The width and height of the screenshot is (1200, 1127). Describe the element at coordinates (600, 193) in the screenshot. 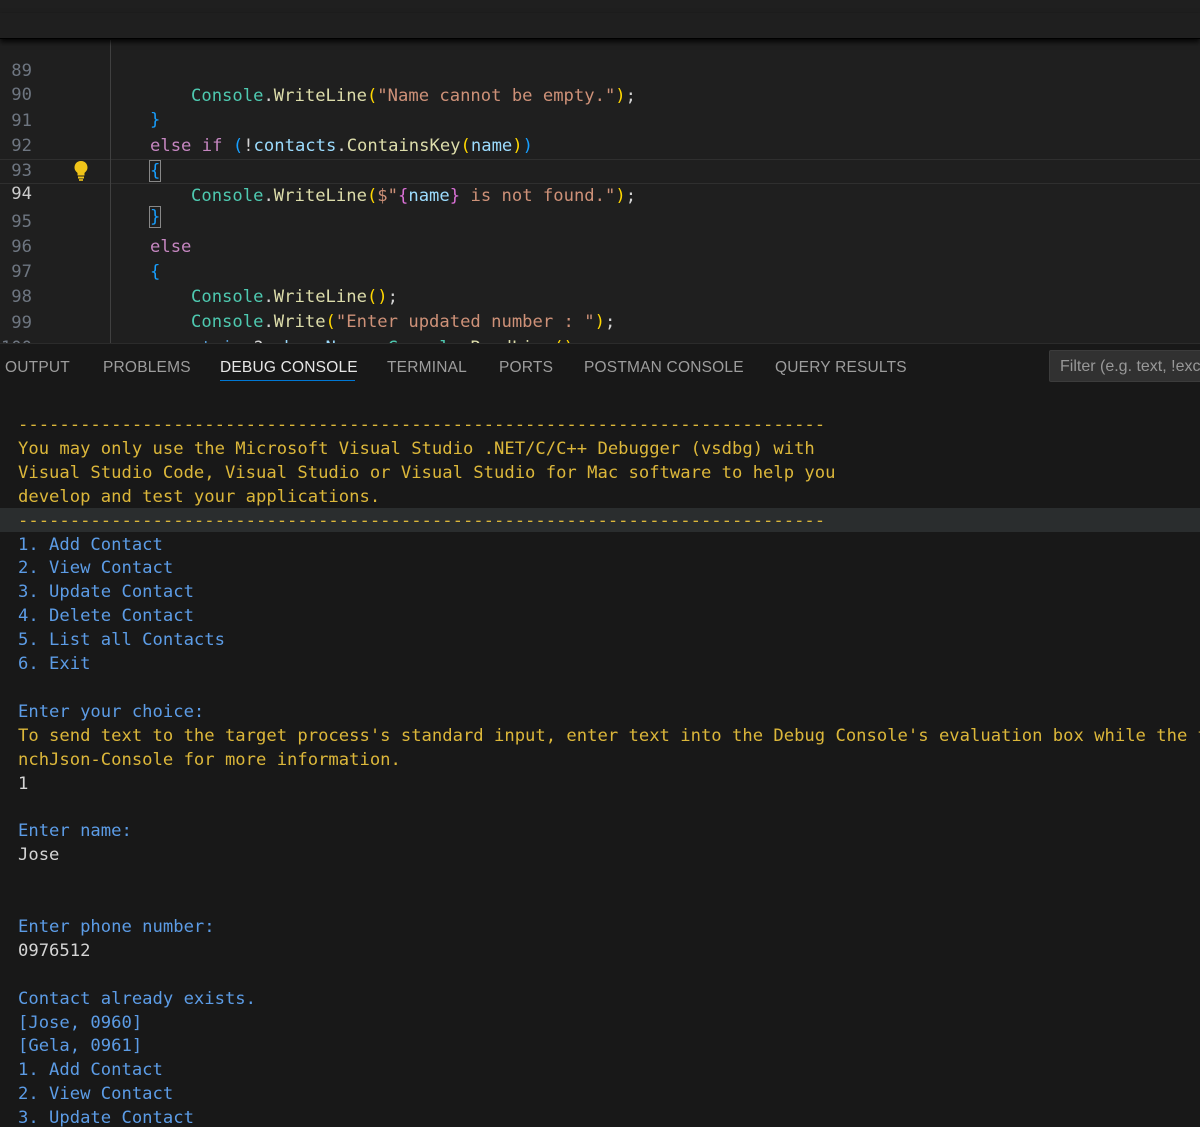

I see `code-line-active: 94 }` at that location.